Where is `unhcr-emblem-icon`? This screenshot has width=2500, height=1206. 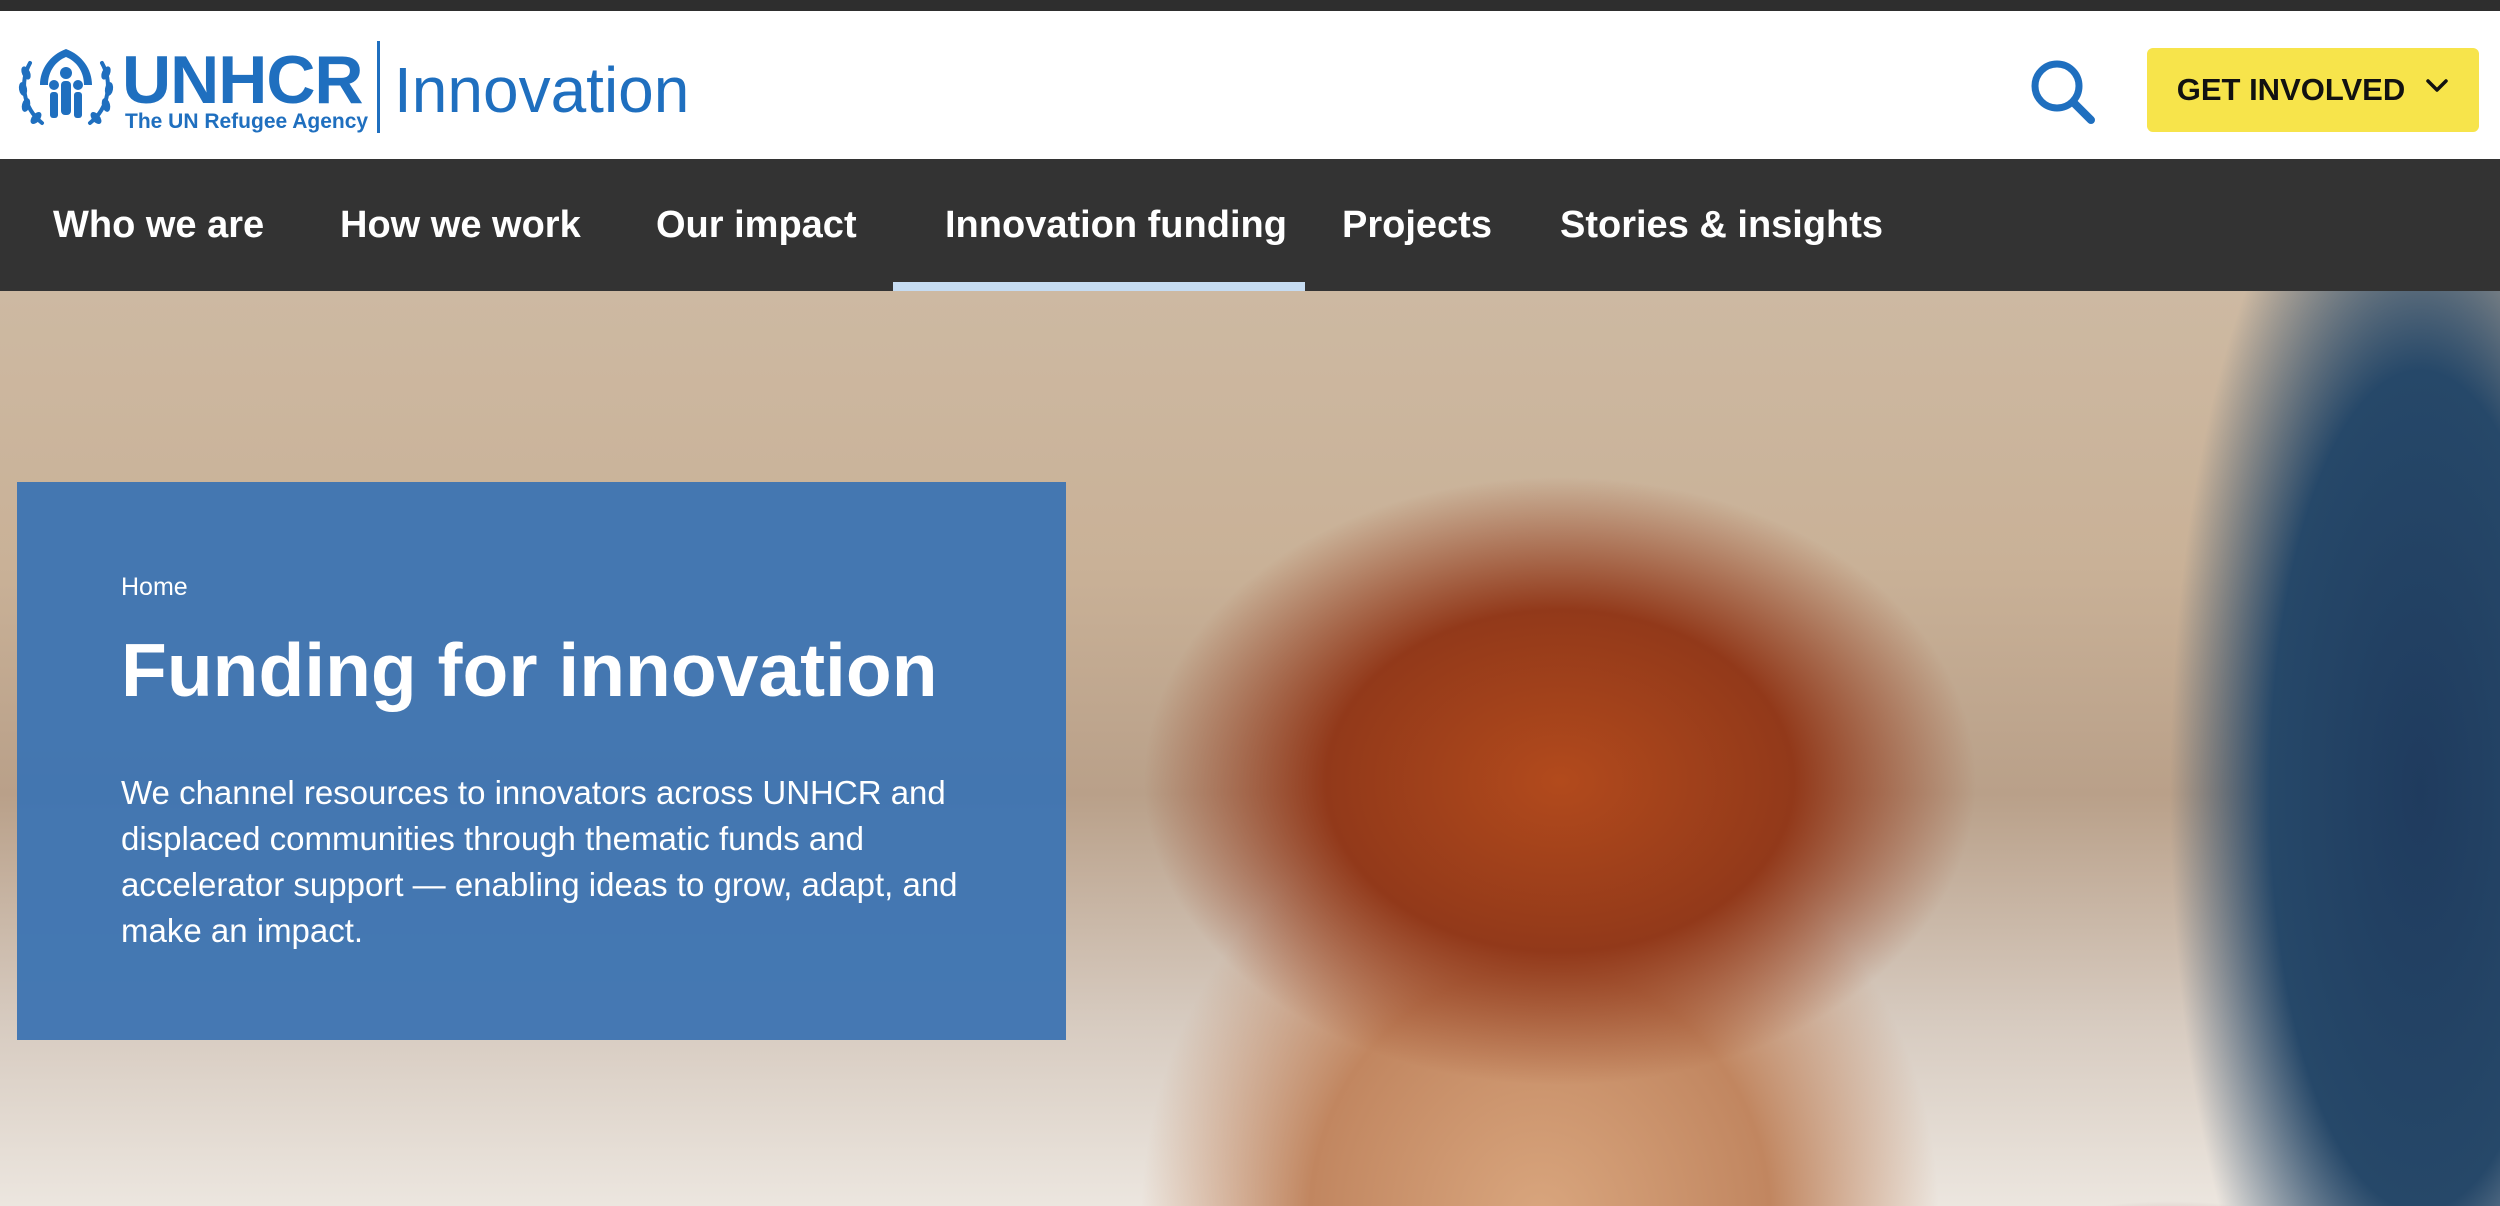
unhcr-emblem-icon is located at coordinates (66, 89).